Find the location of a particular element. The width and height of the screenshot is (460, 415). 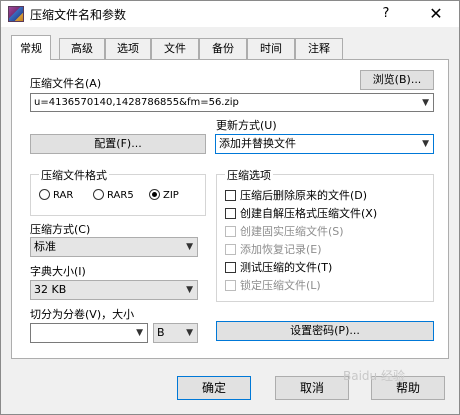

archive-name-label: 压缩文件名(A) is located at coordinates (66, 83).